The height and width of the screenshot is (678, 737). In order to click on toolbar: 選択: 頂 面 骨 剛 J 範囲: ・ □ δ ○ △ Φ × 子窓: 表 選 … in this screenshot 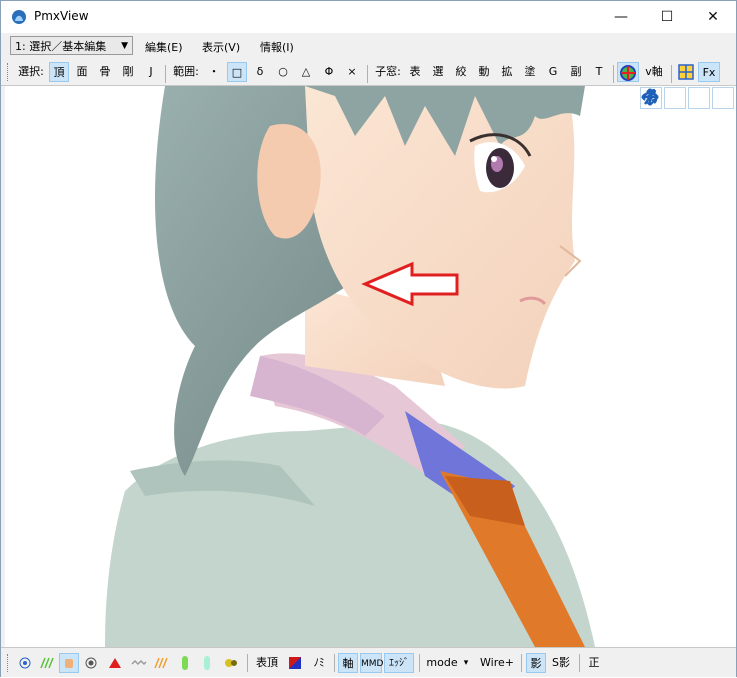, I will do `click(368, 72)`.